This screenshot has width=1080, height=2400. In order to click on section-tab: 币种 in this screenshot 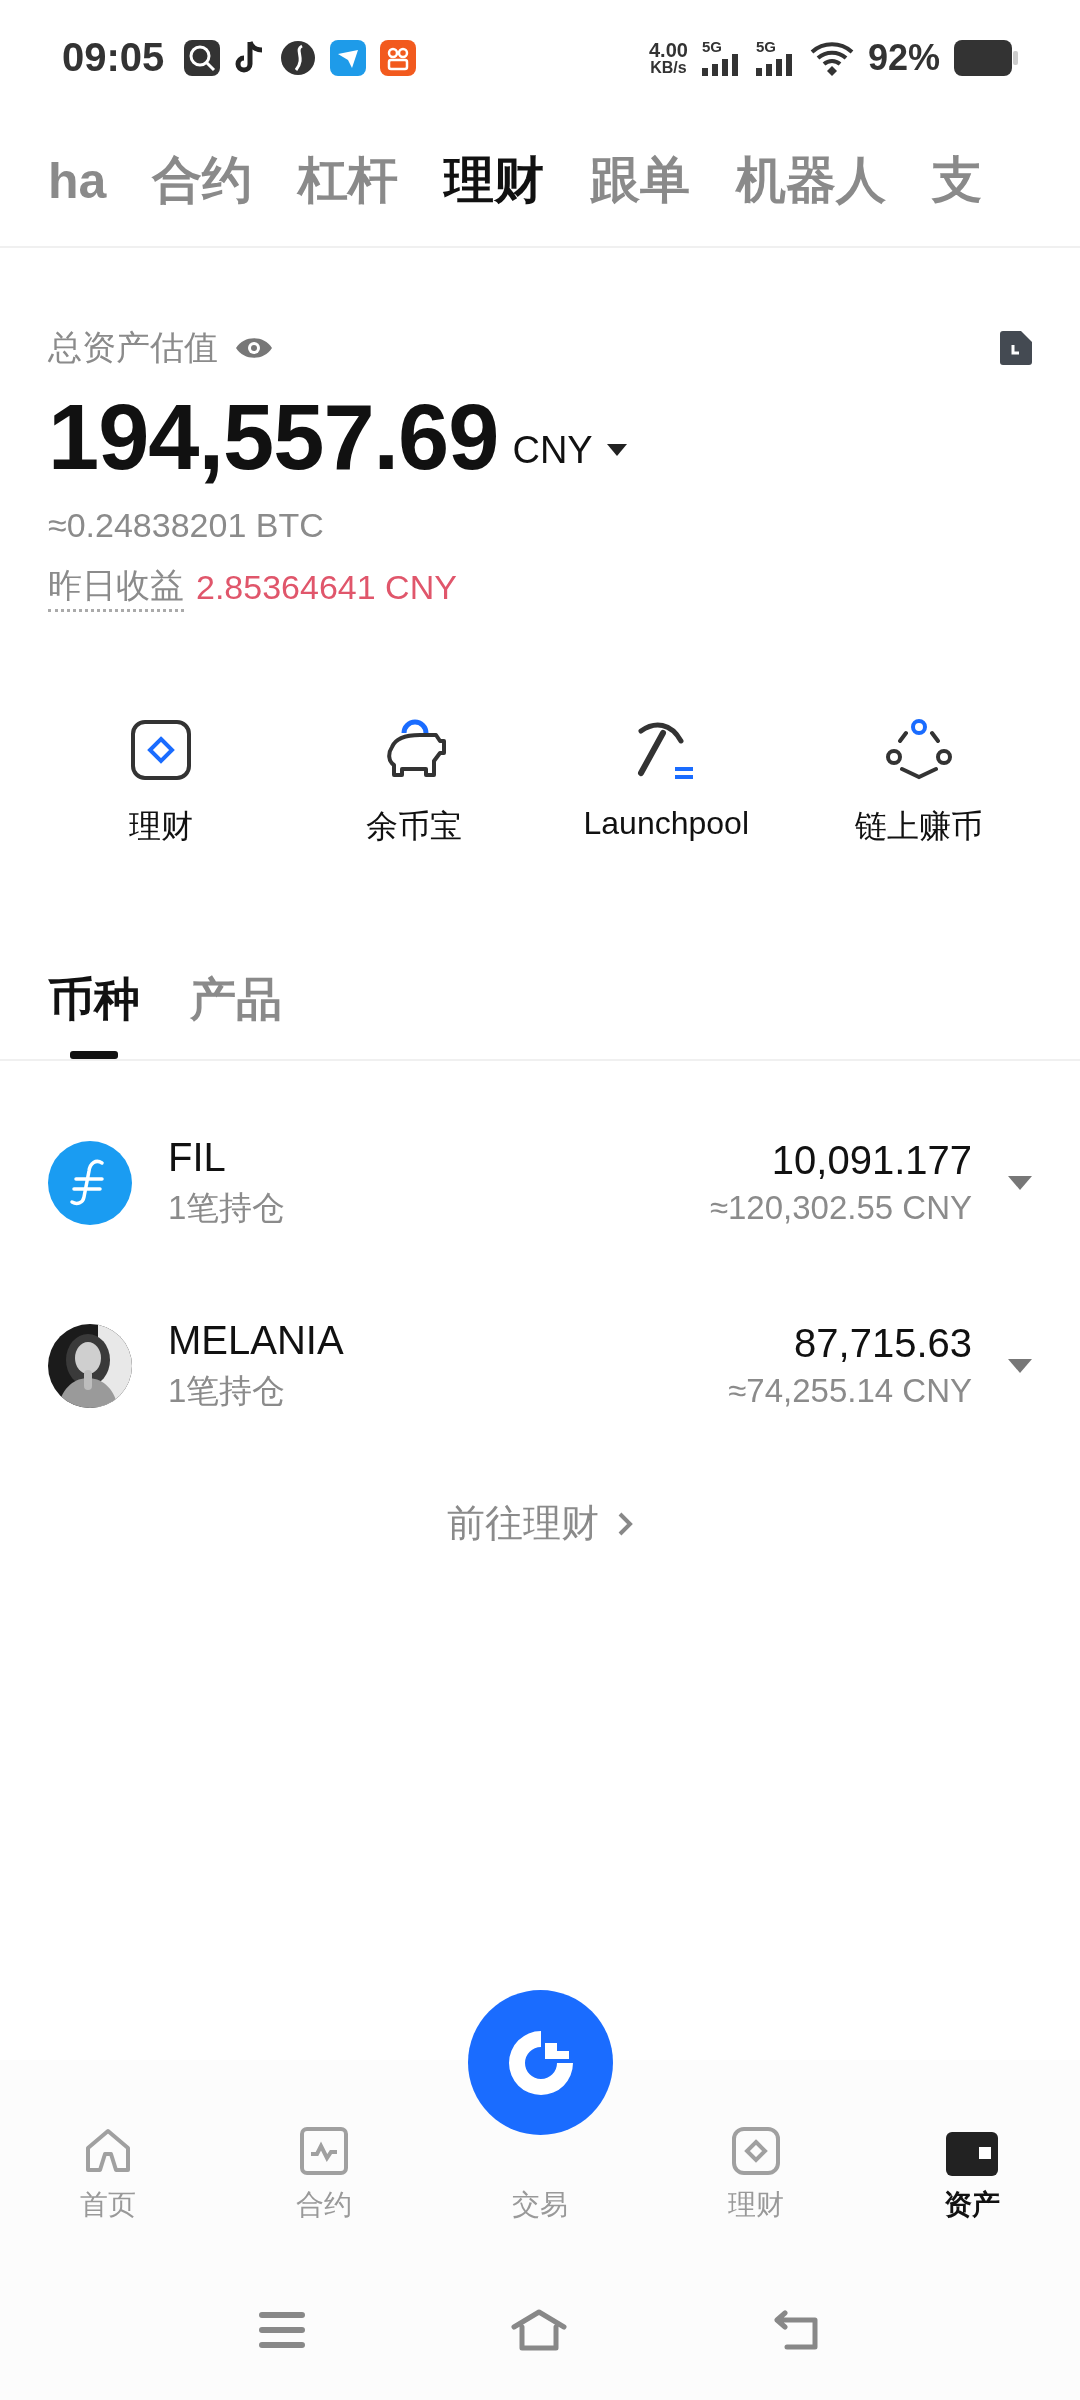, I will do `click(94, 1014)`.